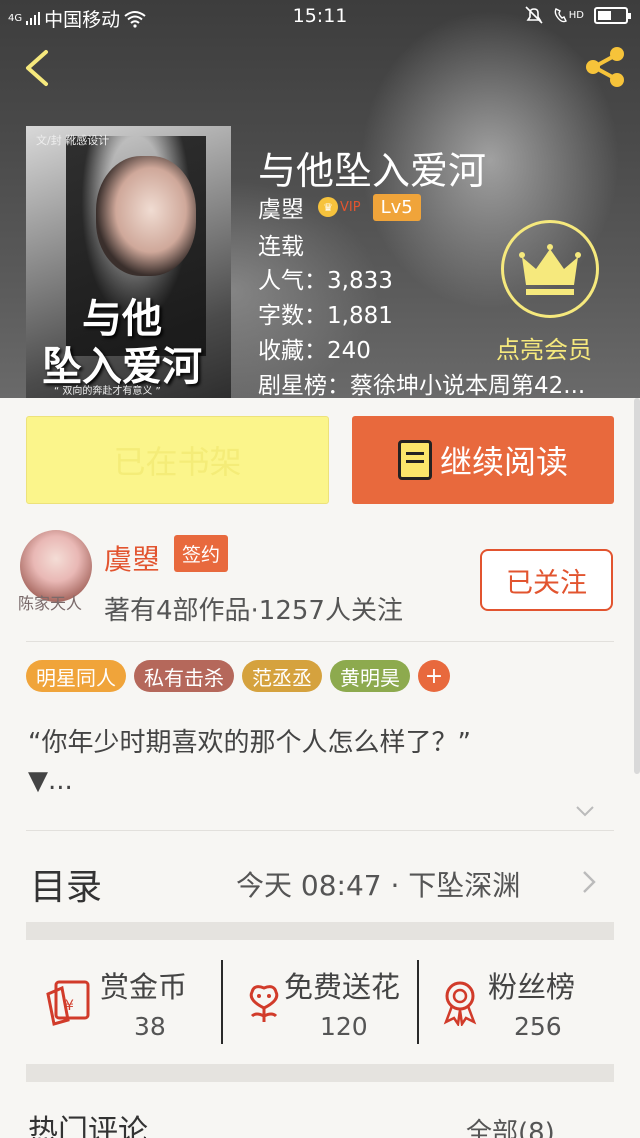 The height and width of the screenshot is (1138, 640). What do you see at coordinates (534, 15) in the screenshot?
I see `mute-bell-icon` at bounding box center [534, 15].